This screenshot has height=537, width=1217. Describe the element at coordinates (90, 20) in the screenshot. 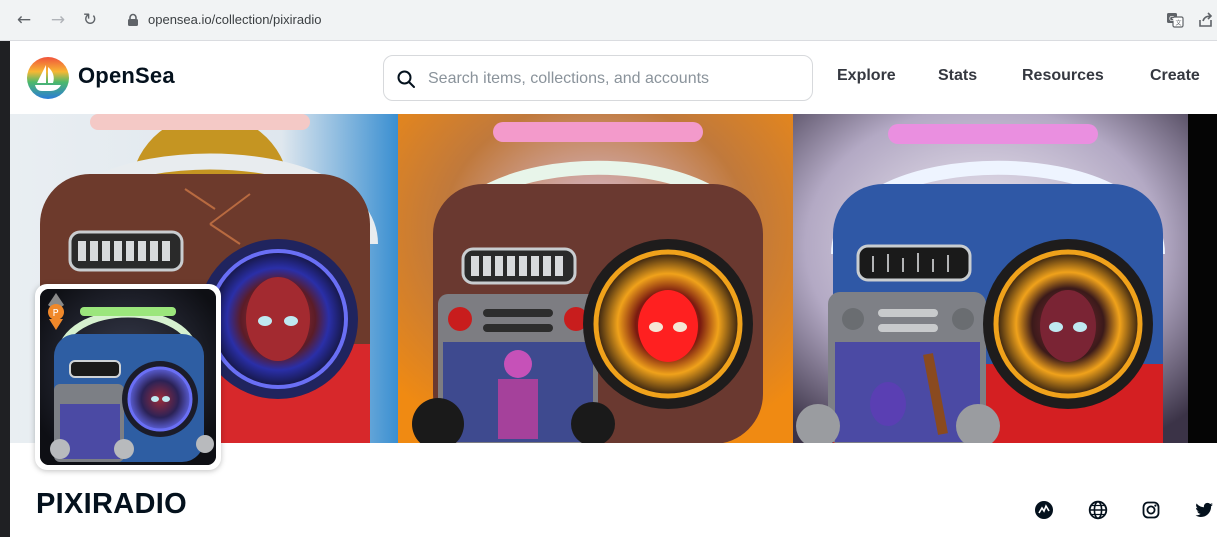

I see `reload-icon: ↻` at that location.